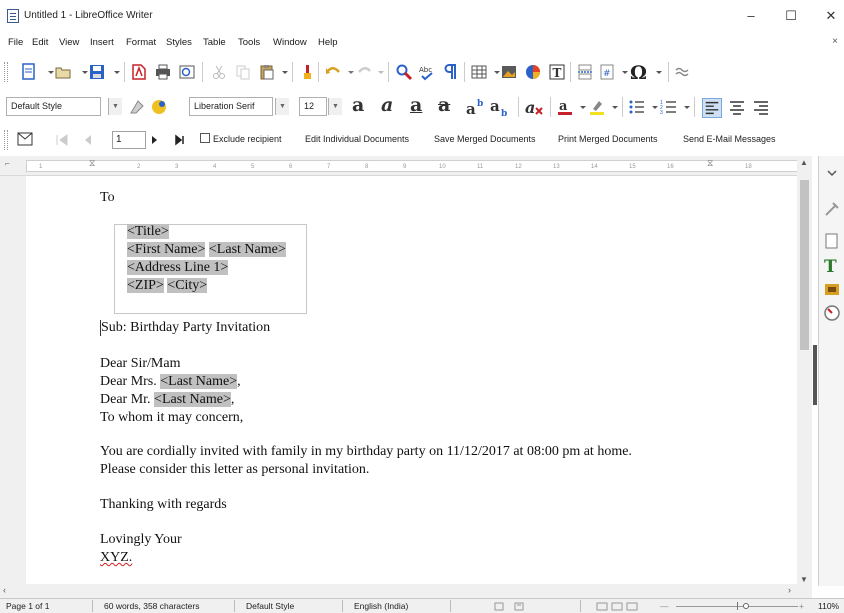 This screenshot has width=844, height=613. Describe the element at coordinates (92, 163) in the screenshot. I see `left-indent-marker: ⧖` at that location.